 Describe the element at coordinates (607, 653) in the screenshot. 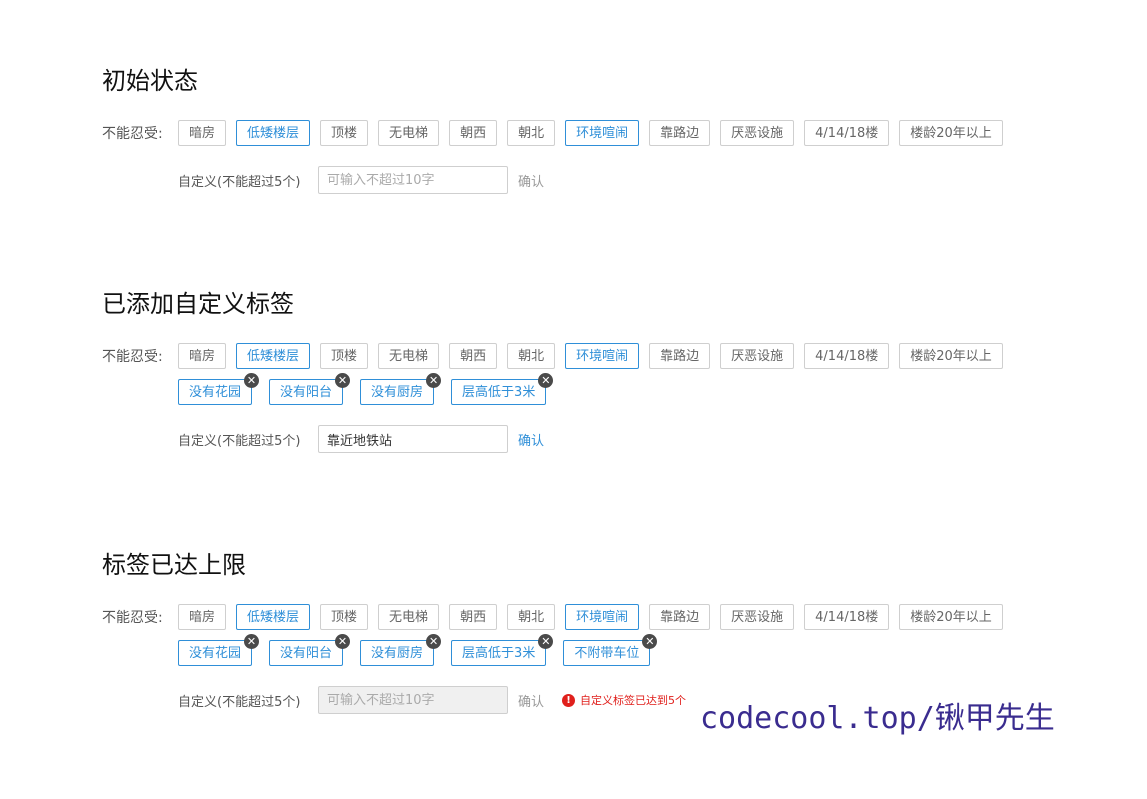

I see `custom-tag-label: 不附带车位` at that location.